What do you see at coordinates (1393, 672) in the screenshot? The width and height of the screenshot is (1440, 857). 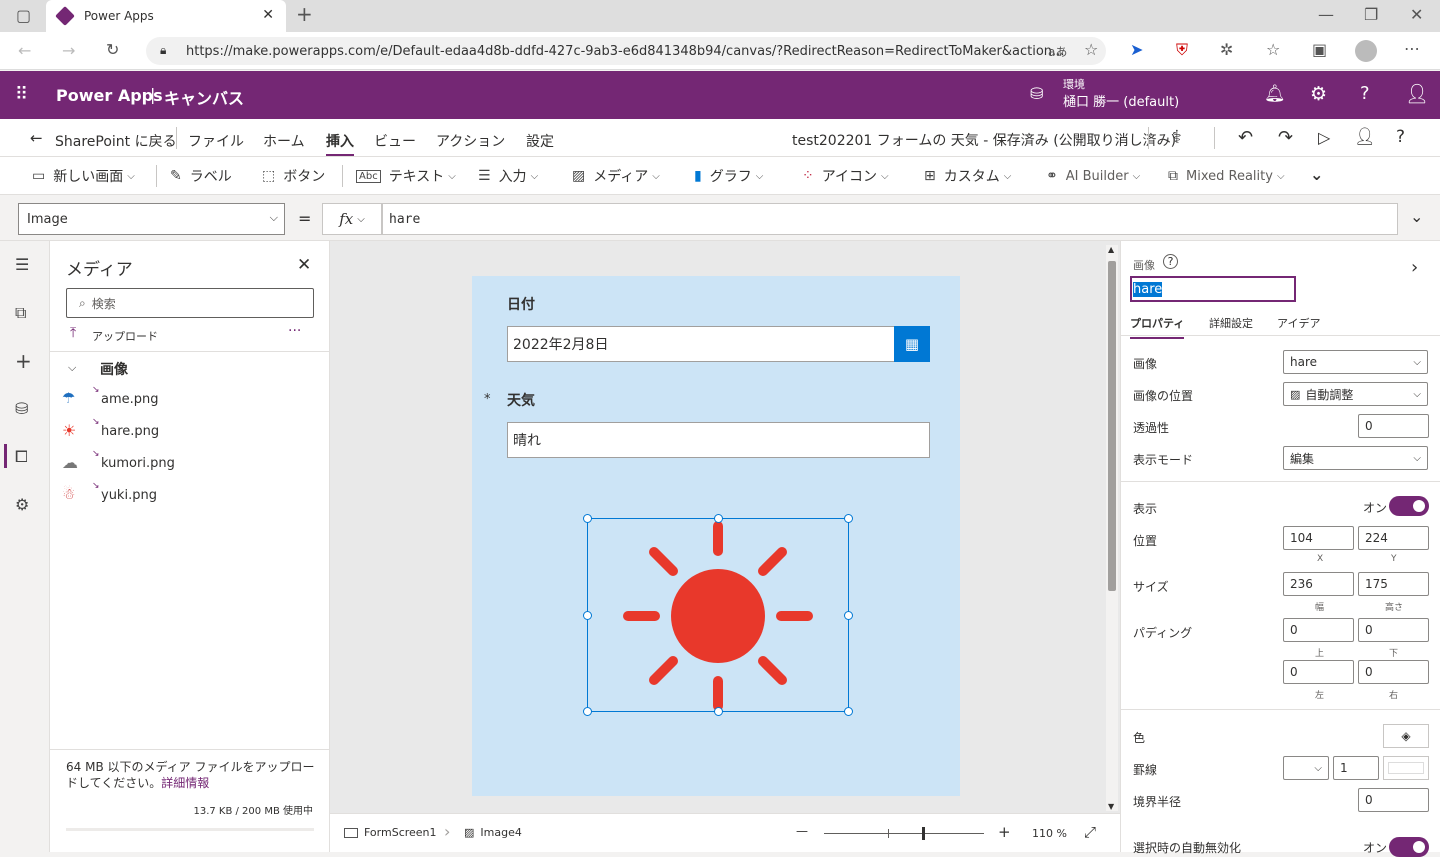 I see `padding-right-input: 0` at bounding box center [1393, 672].